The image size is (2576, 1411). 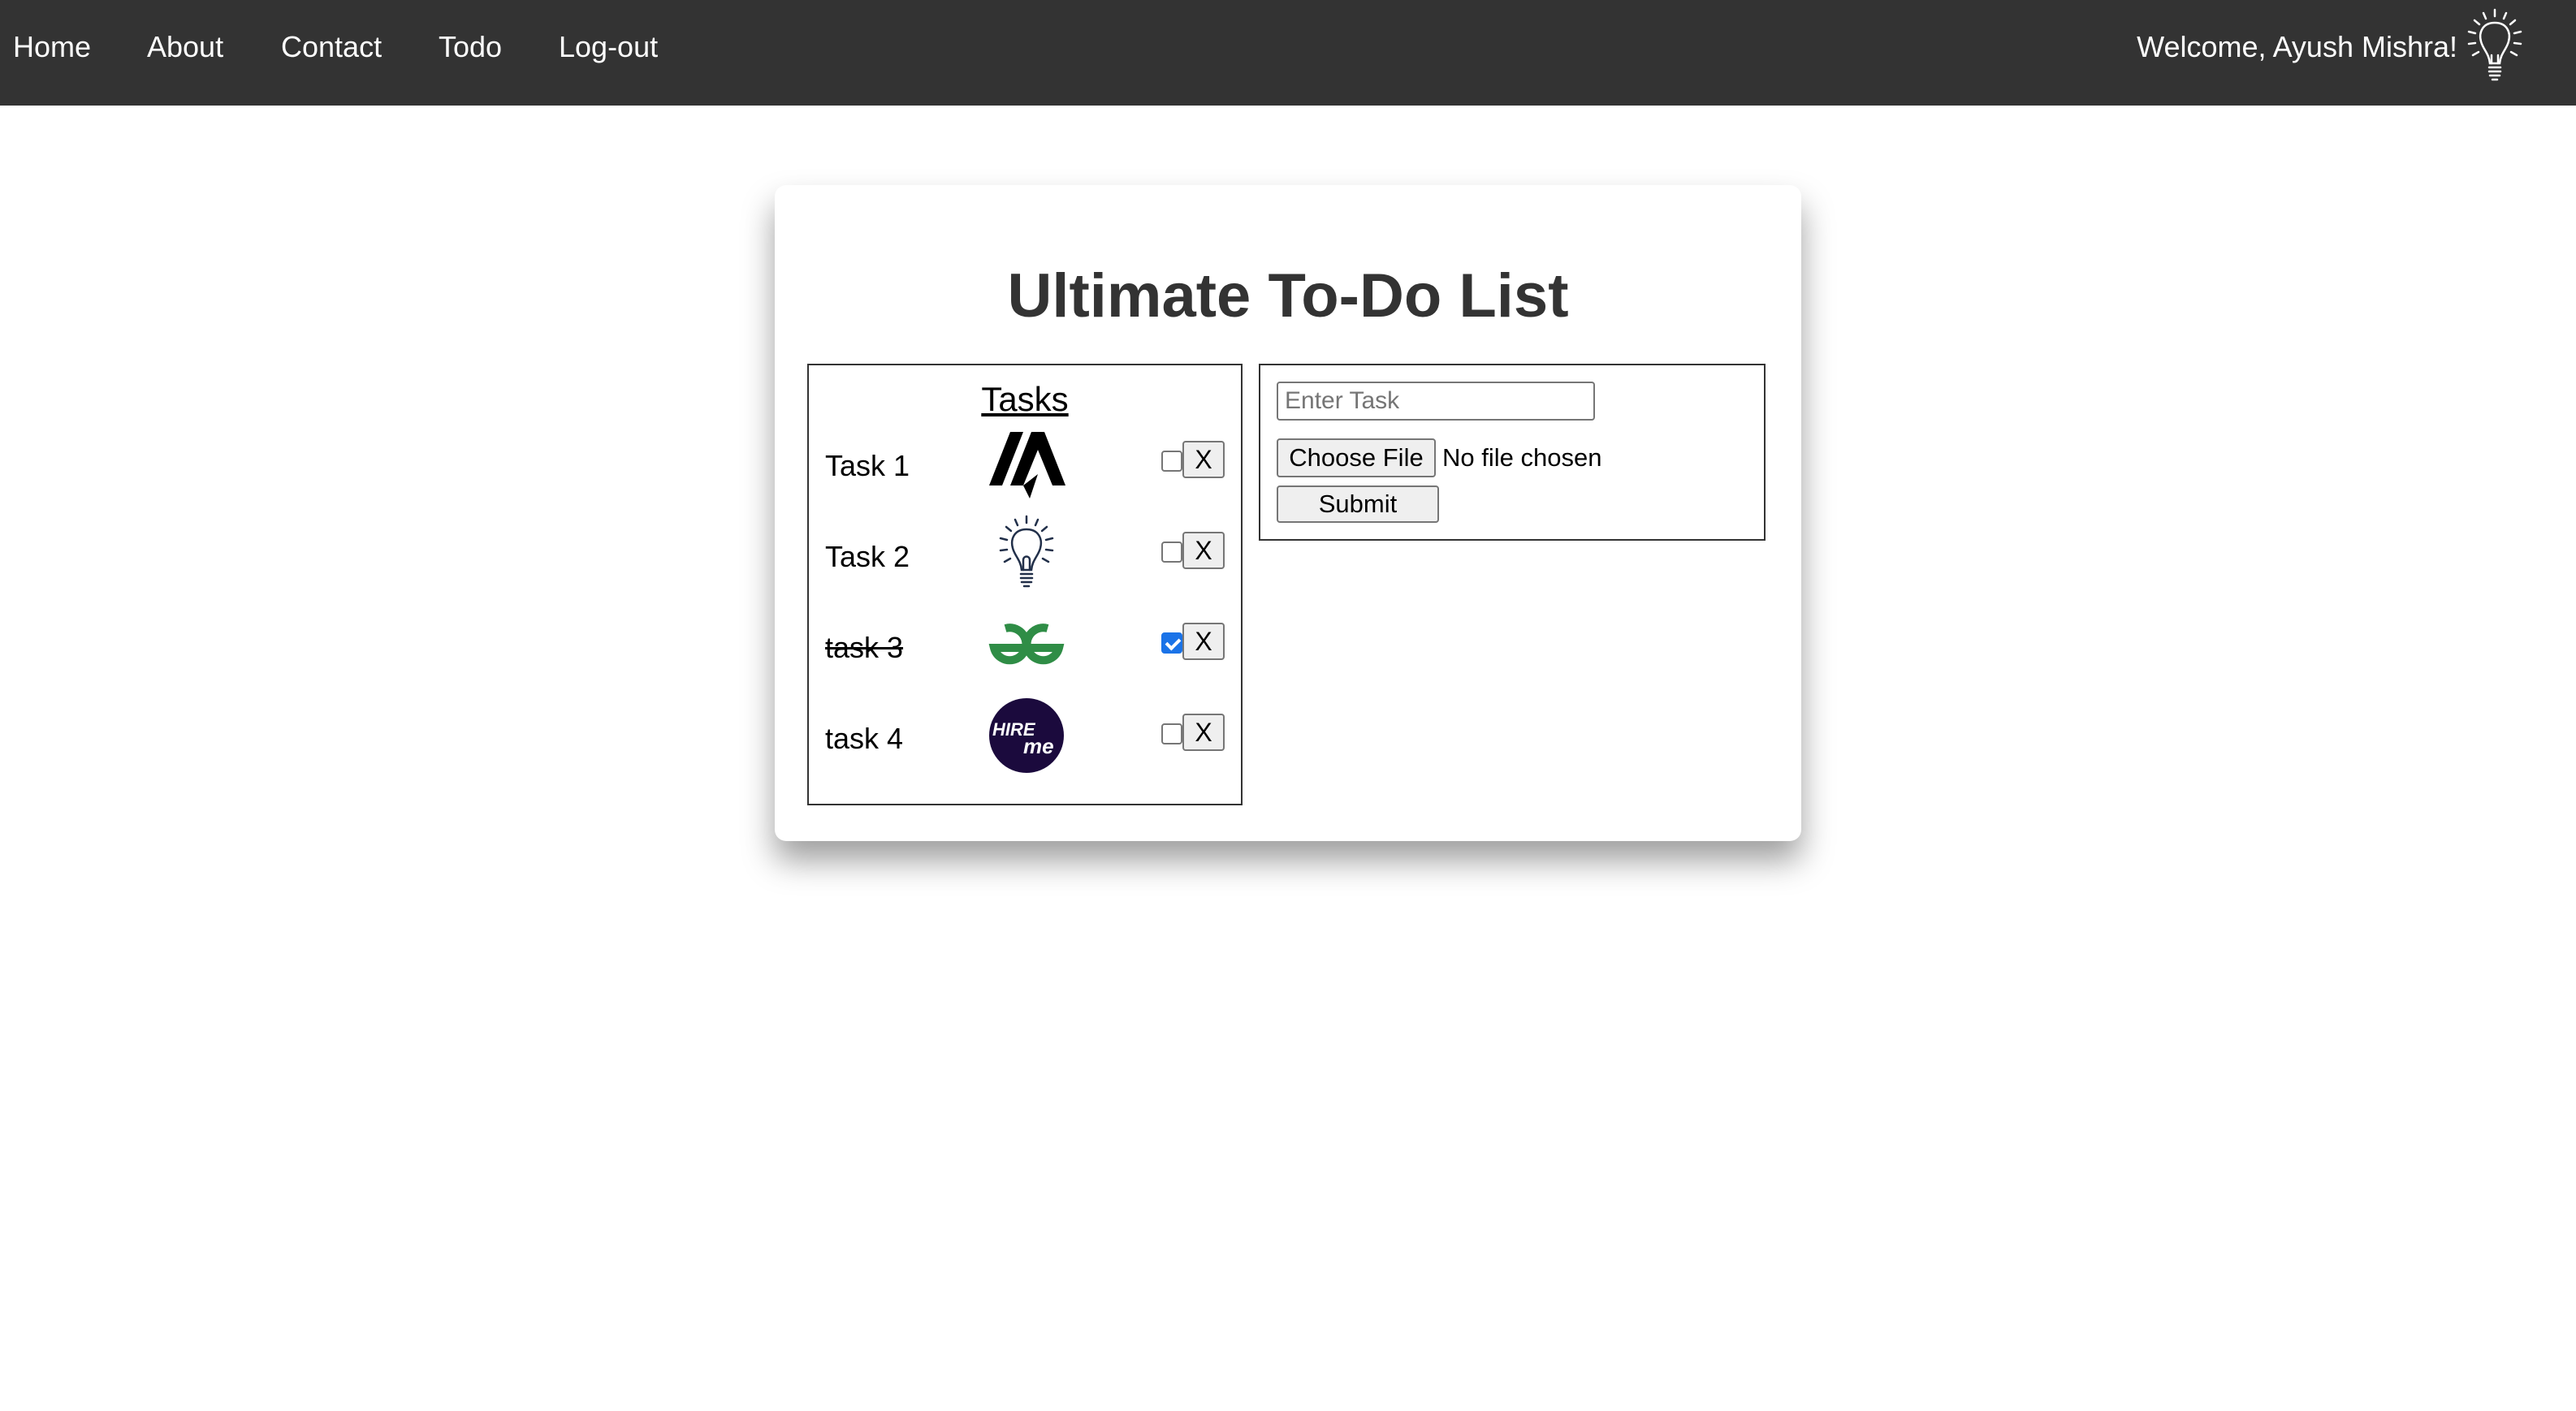 I want to click on task-label: Task 1, so click(x=868, y=466).